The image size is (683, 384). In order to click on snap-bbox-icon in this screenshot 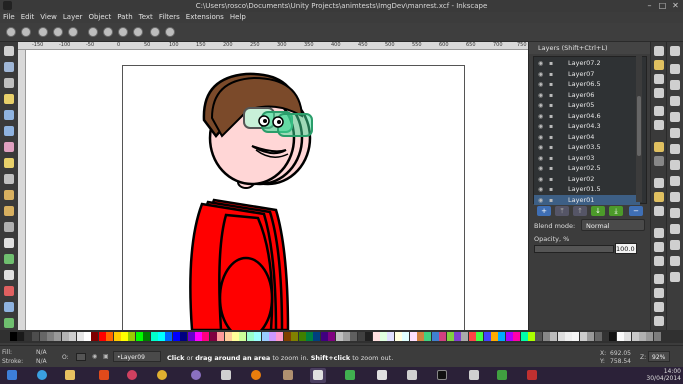, I will do `click(675, 69)`.